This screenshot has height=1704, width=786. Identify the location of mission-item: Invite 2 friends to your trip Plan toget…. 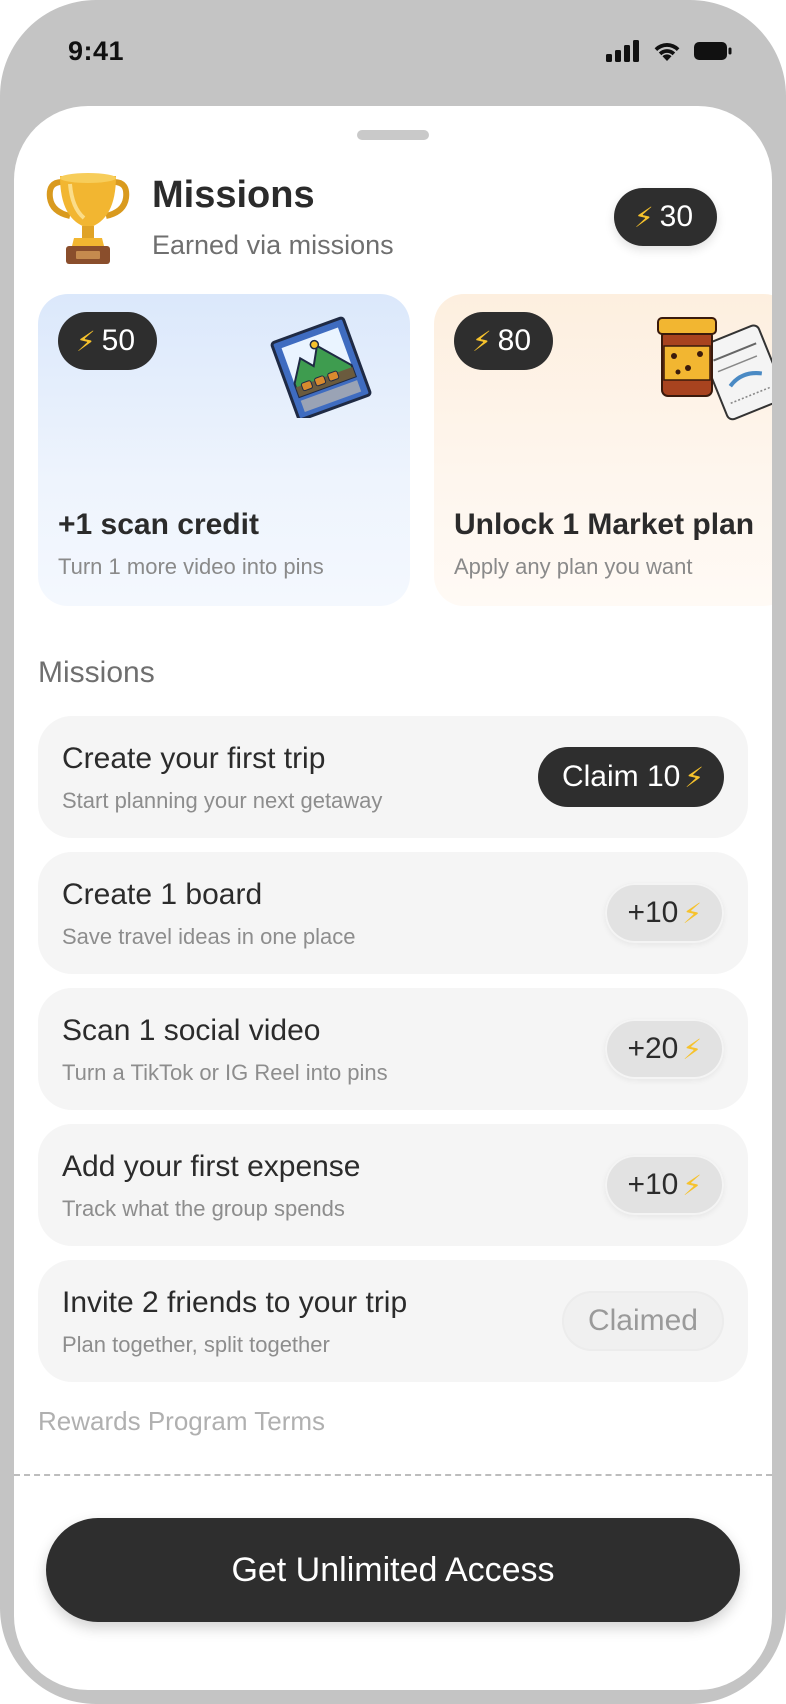
(393, 1321).